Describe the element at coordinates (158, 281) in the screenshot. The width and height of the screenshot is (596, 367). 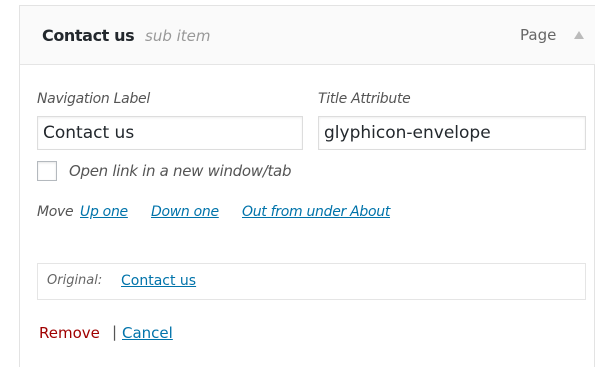
I see `original-link: Contact us` at that location.